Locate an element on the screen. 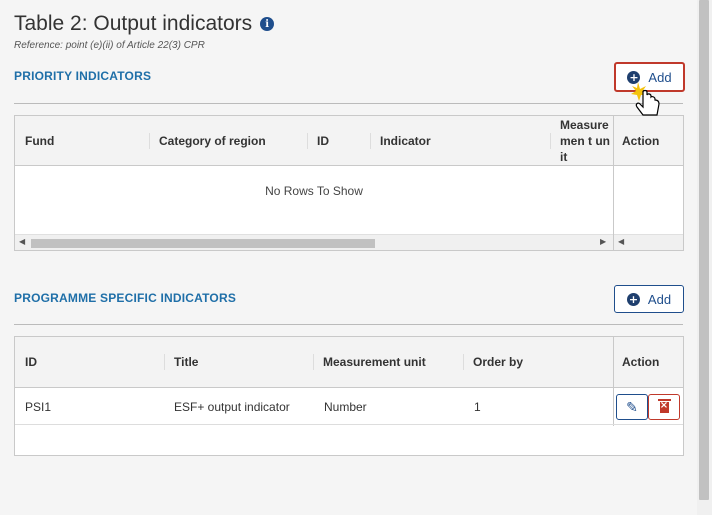 The height and width of the screenshot is (515, 712). title-row: Table 2: Output indicators i is located at coordinates (144, 24).